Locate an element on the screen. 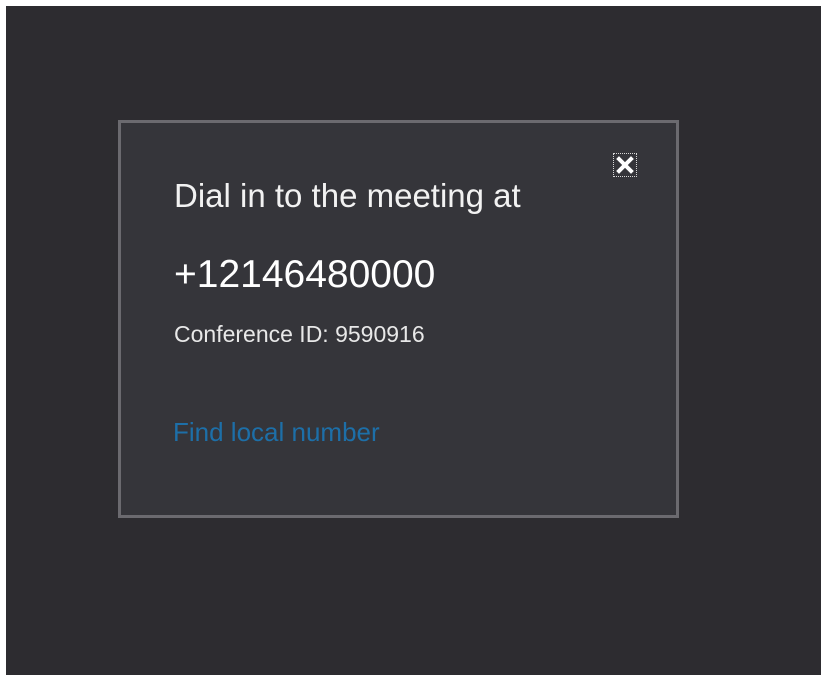  close-button is located at coordinates (625, 165).